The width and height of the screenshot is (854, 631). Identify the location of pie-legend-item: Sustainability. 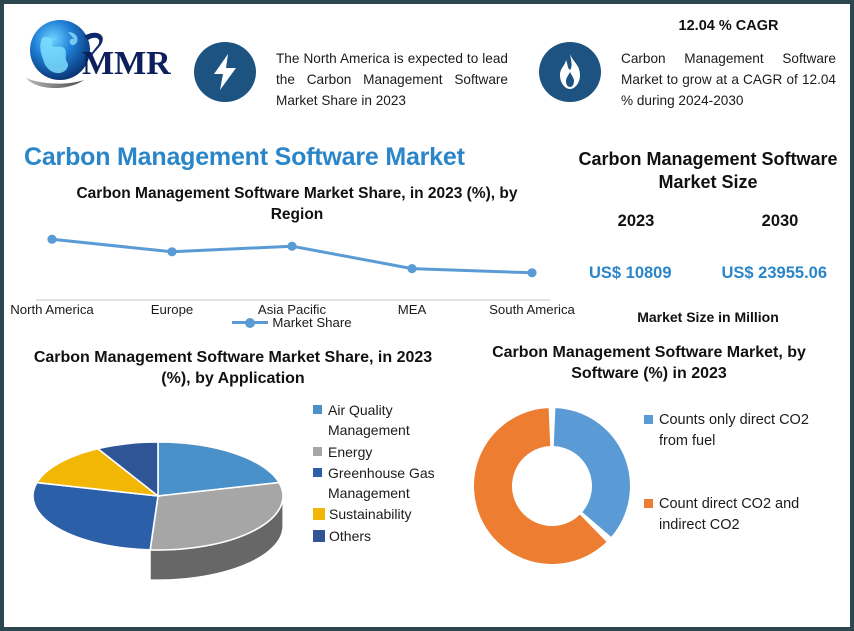
(383, 514).